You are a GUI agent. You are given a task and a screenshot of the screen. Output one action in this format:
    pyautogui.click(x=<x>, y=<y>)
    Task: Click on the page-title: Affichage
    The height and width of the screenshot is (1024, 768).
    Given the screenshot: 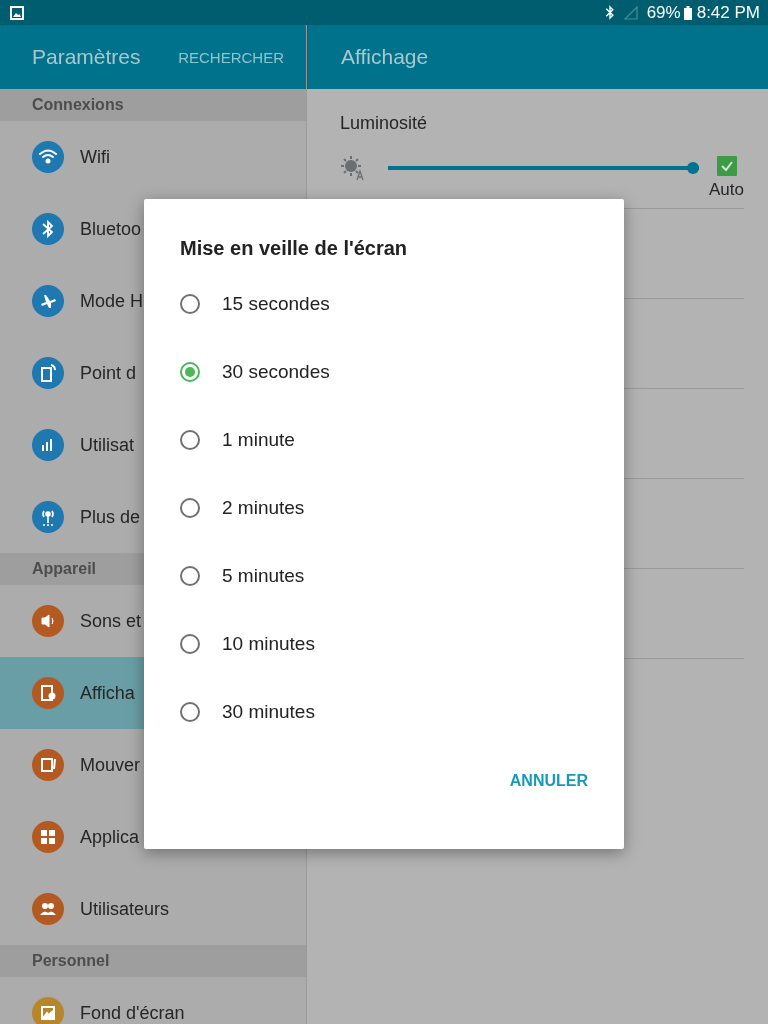 What is the action you would take?
    pyautogui.click(x=385, y=57)
    